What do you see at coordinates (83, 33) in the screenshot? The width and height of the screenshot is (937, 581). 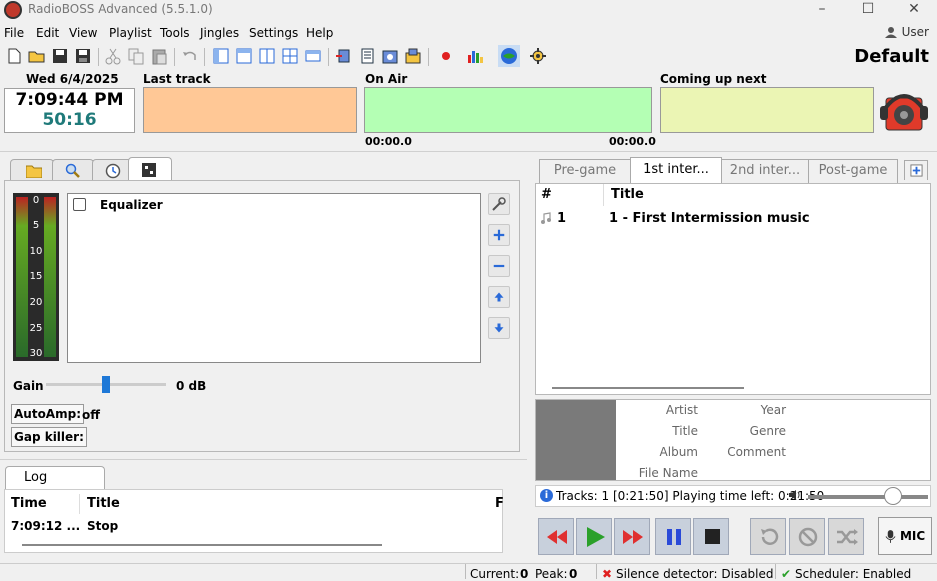 I see `menu-view: View` at bounding box center [83, 33].